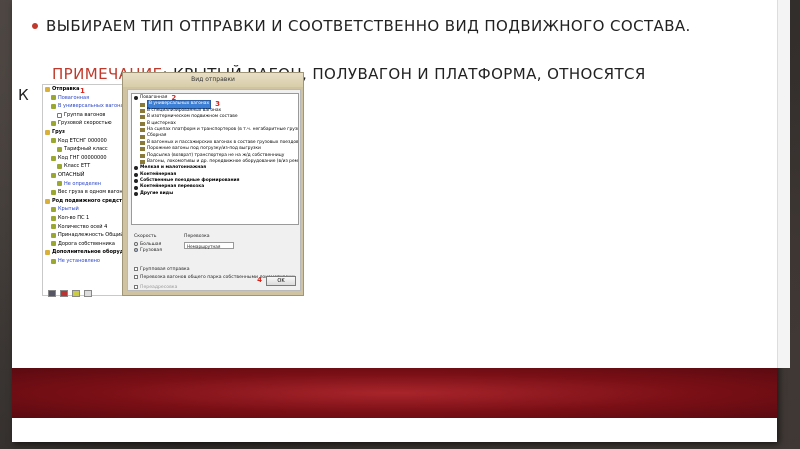  What do you see at coordinates (68, 209) in the screenshot?
I see `tree-row-label: Крытый` at bounding box center [68, 209].